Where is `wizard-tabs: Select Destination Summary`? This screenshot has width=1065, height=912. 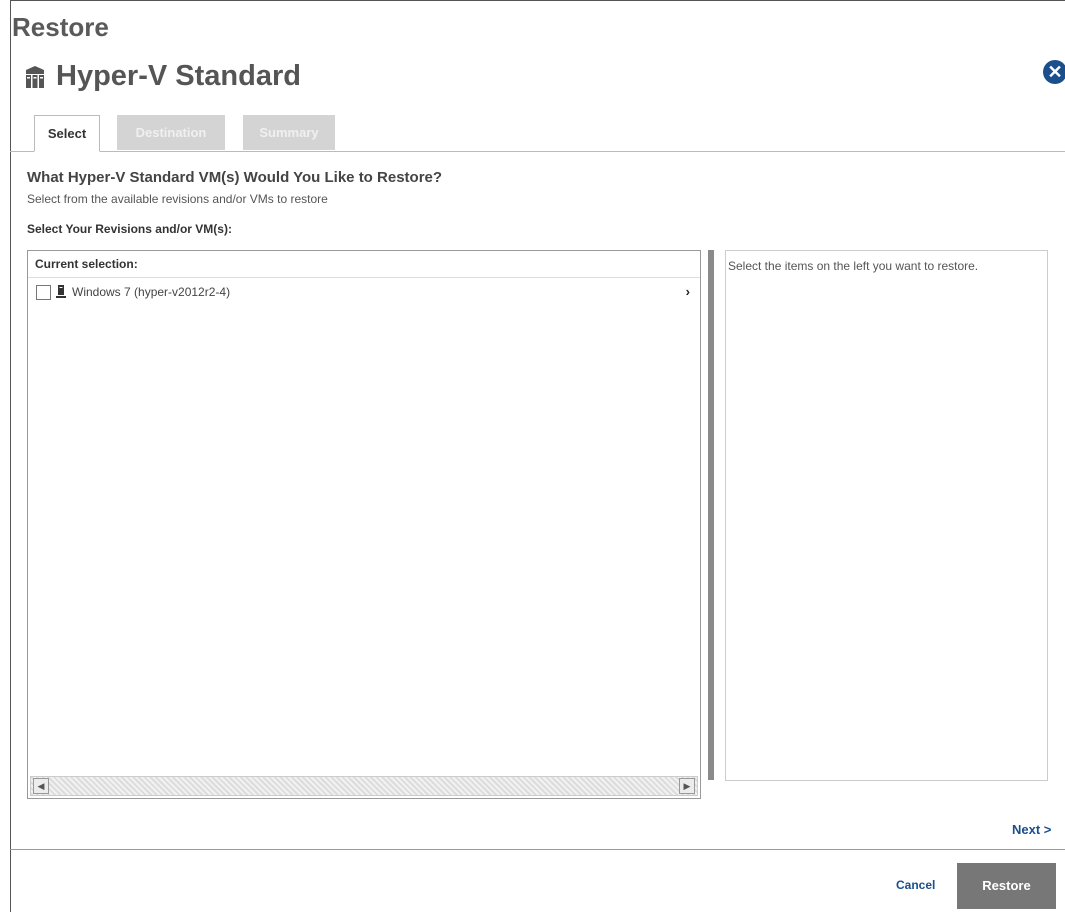
wizard-tabs: Select Destination Summary is located at coordinates (537, 133).